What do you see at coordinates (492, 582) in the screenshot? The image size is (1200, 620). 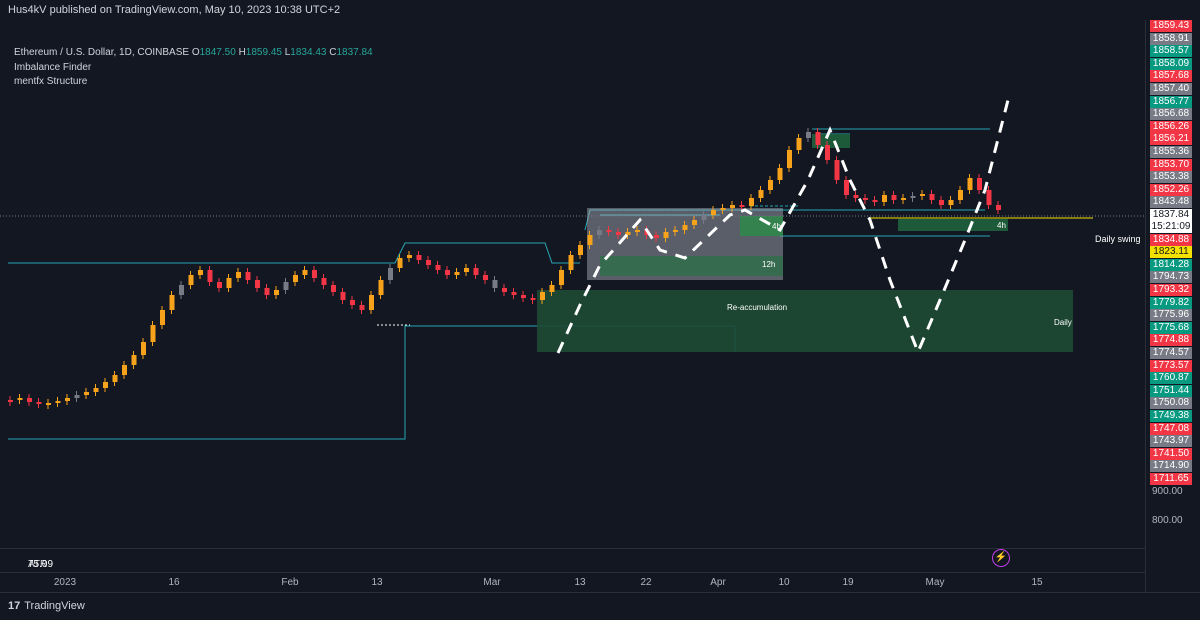 I see `time-tick: Mar` at bounding box center [492, 582].